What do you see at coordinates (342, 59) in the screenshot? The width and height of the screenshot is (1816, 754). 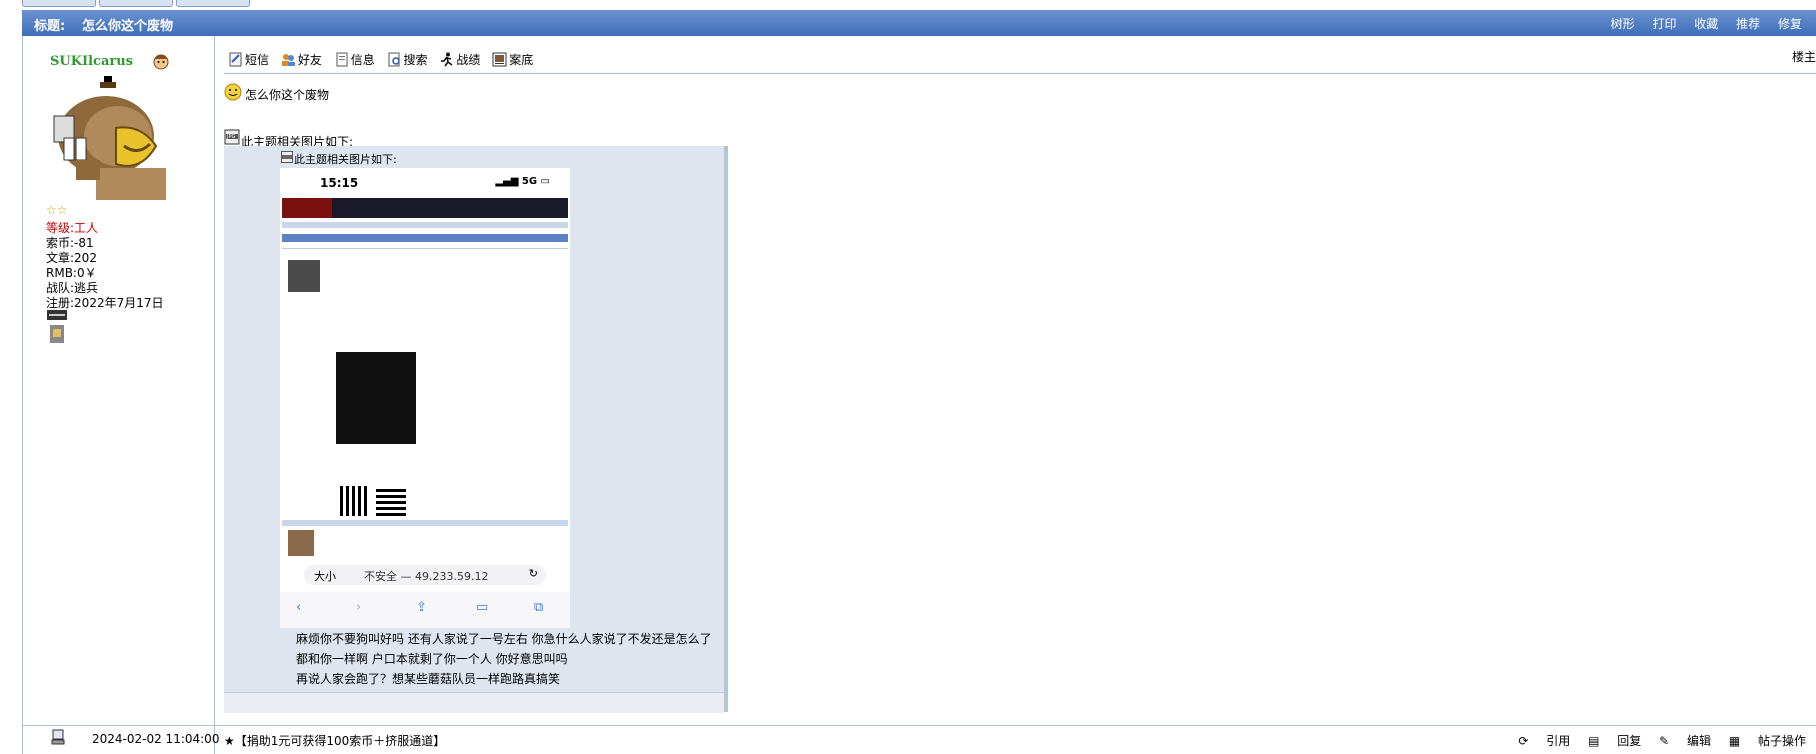 I see `info-icon` at bounding box center [342, 59].